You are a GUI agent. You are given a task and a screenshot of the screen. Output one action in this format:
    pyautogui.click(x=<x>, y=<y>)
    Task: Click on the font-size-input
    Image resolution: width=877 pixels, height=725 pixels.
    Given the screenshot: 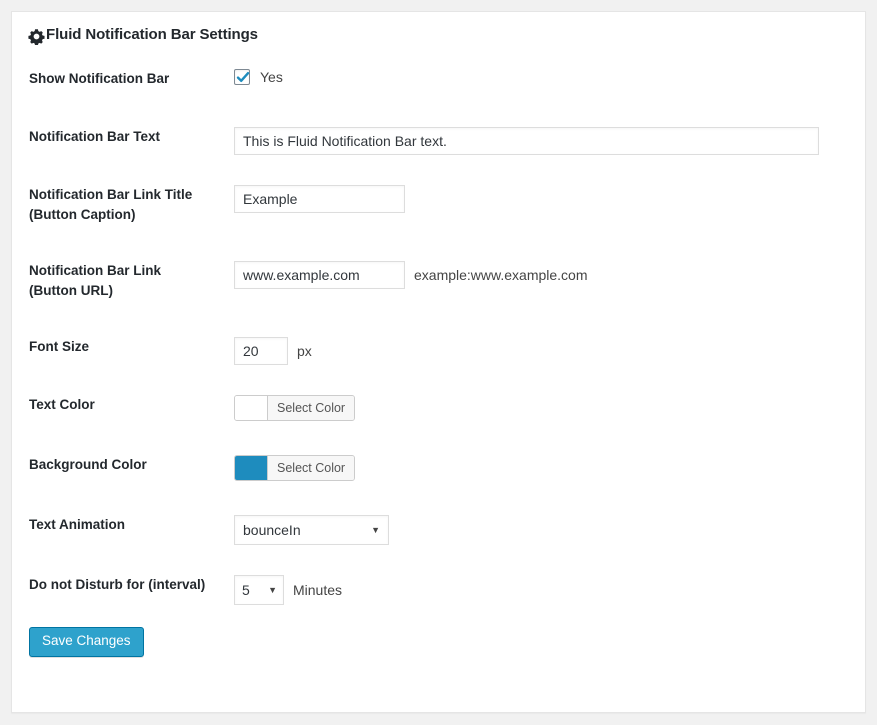 What is the action you would take?
    pyautogui.click(x=261, y=351)
    